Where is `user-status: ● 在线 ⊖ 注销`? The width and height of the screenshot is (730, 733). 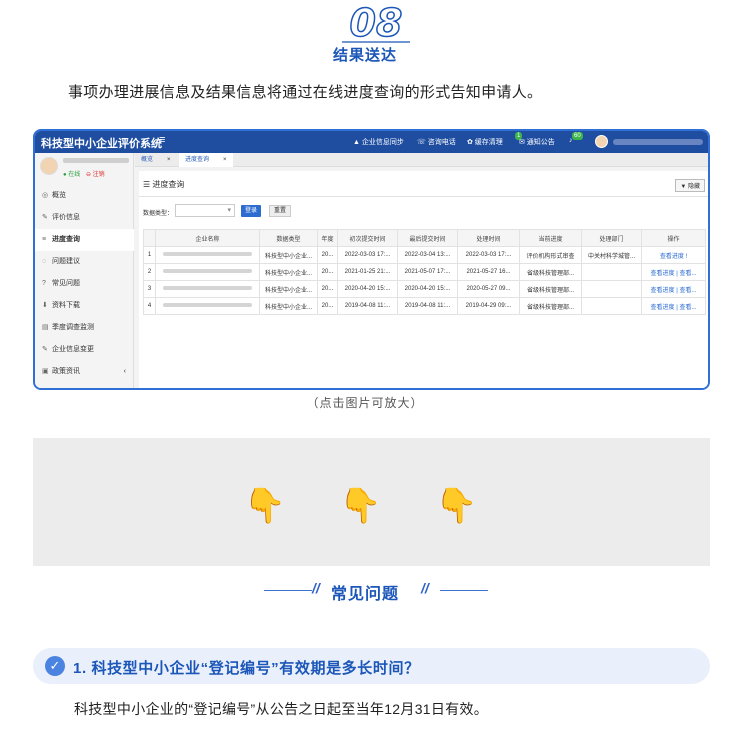
user-status: ● 在线 ⊖ 注销 is located at coordinates (84, 175).